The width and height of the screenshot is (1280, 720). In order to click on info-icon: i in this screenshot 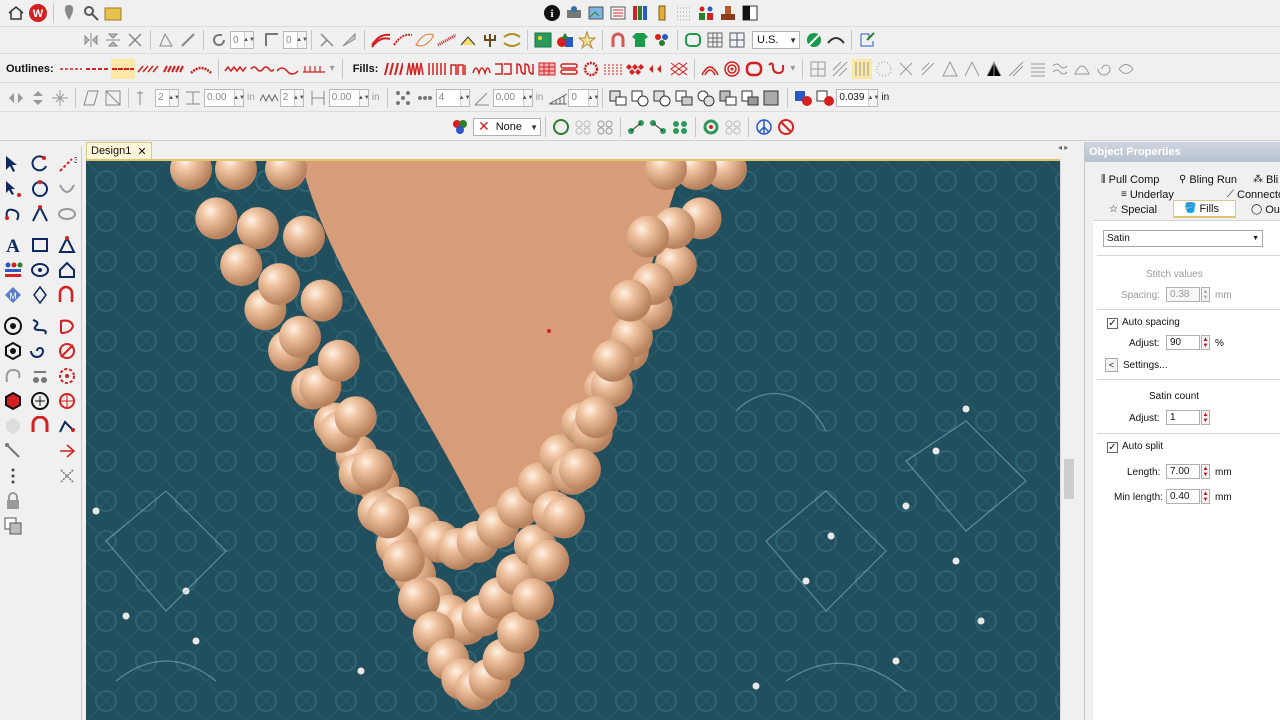, I will do `click(552, 13)`.